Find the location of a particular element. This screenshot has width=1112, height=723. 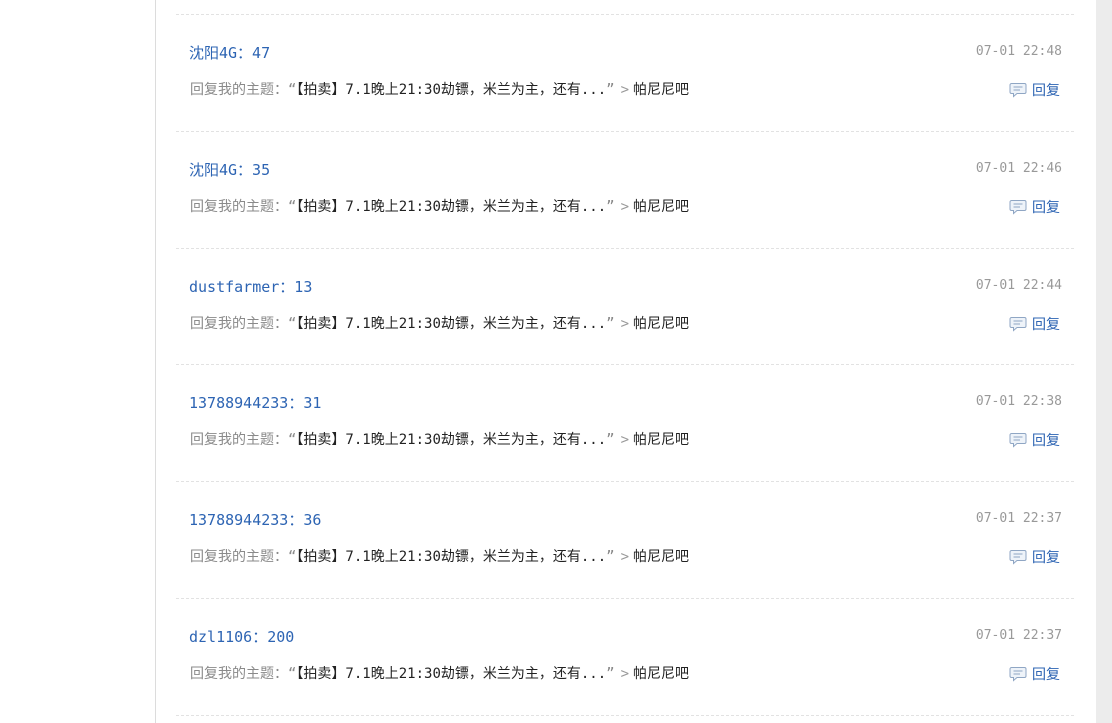

reply-sender-link: 13788944233：36 is located at coordinates (255, 519).